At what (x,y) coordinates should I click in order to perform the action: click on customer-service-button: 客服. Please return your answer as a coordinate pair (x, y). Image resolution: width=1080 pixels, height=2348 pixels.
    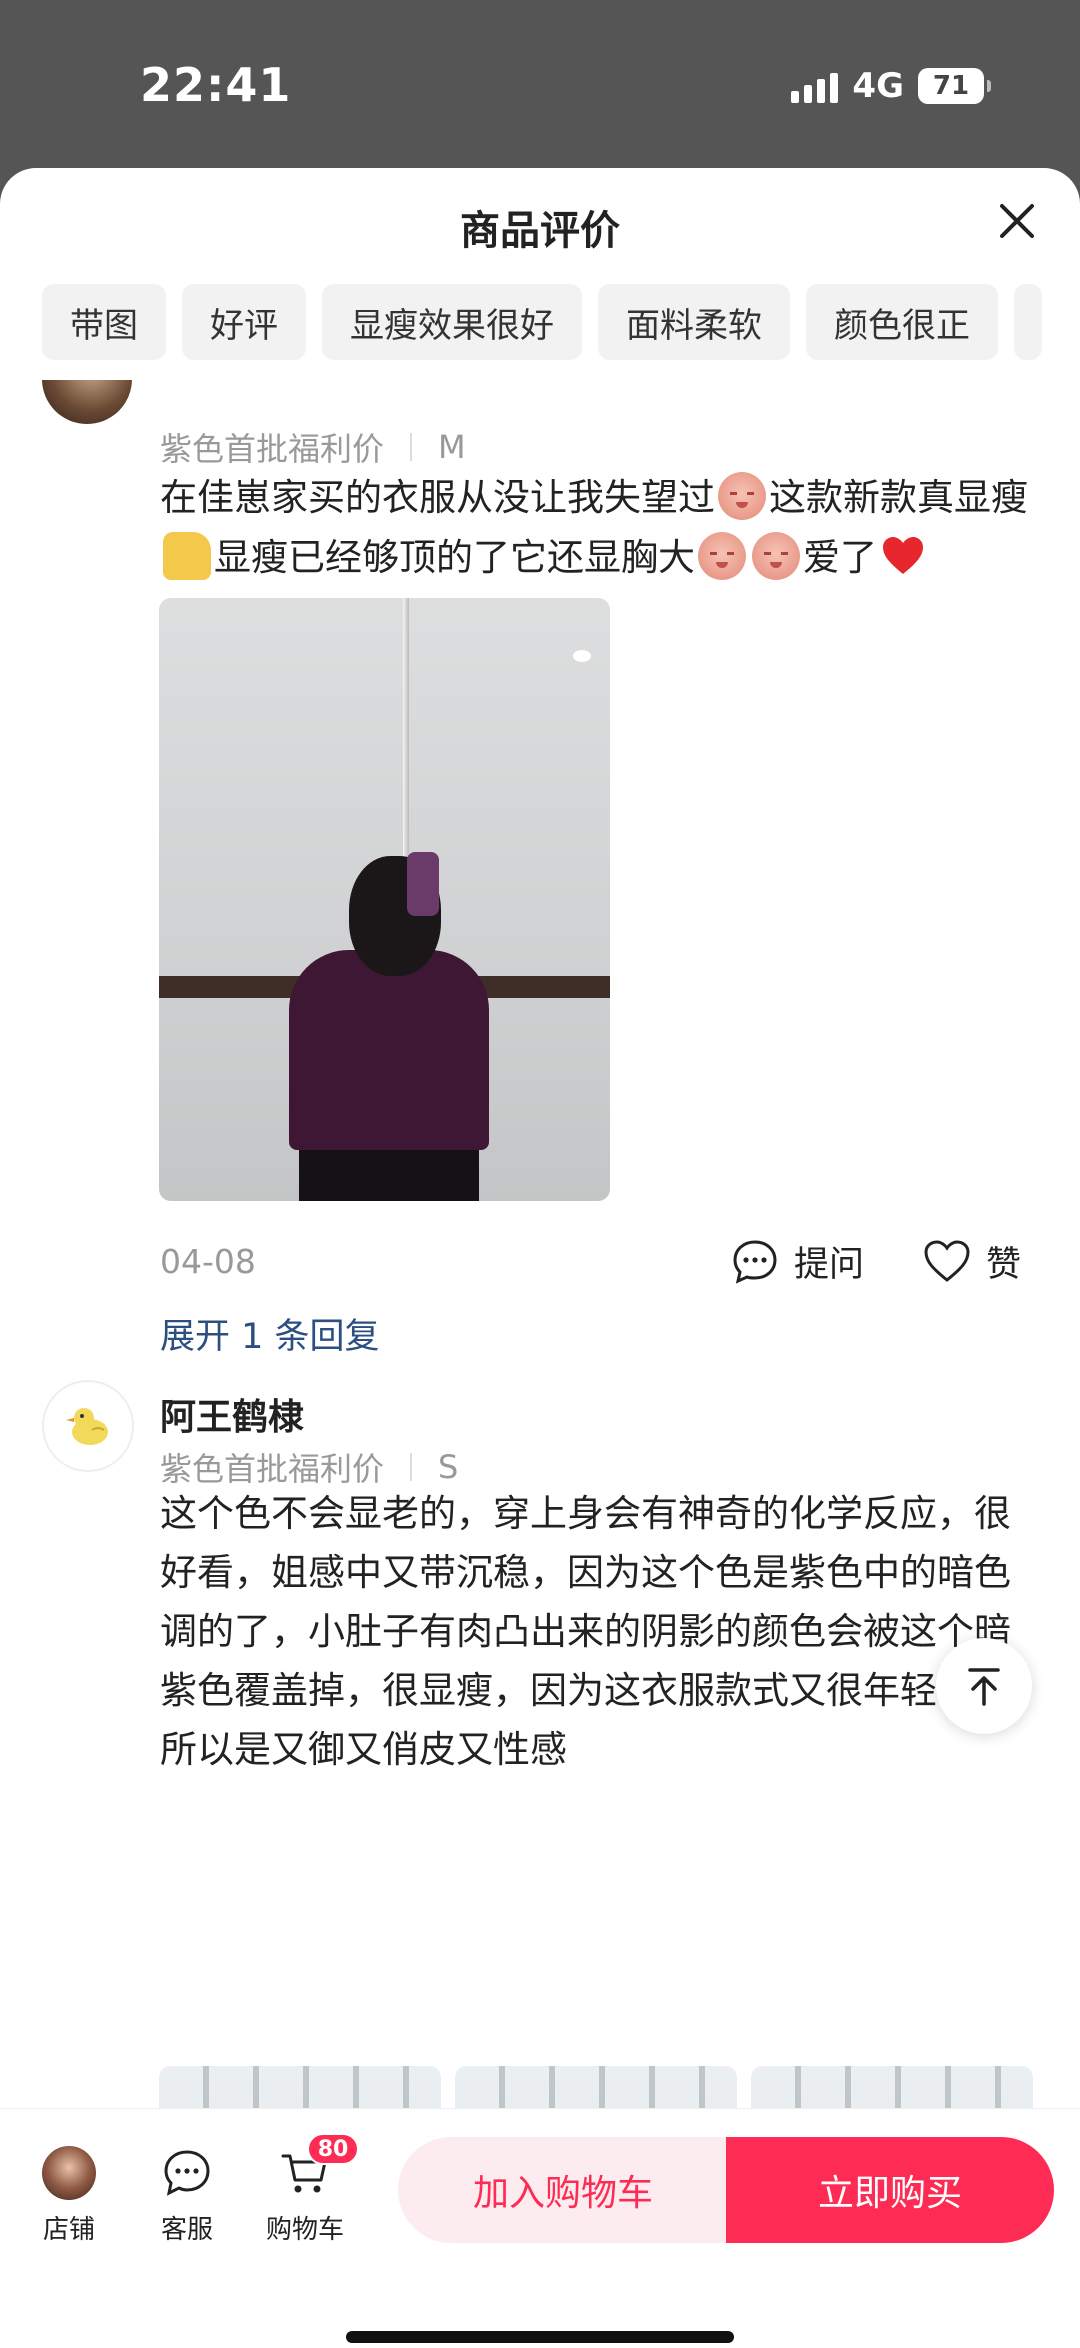
    Looking at the image, I should click on (187, 2195).